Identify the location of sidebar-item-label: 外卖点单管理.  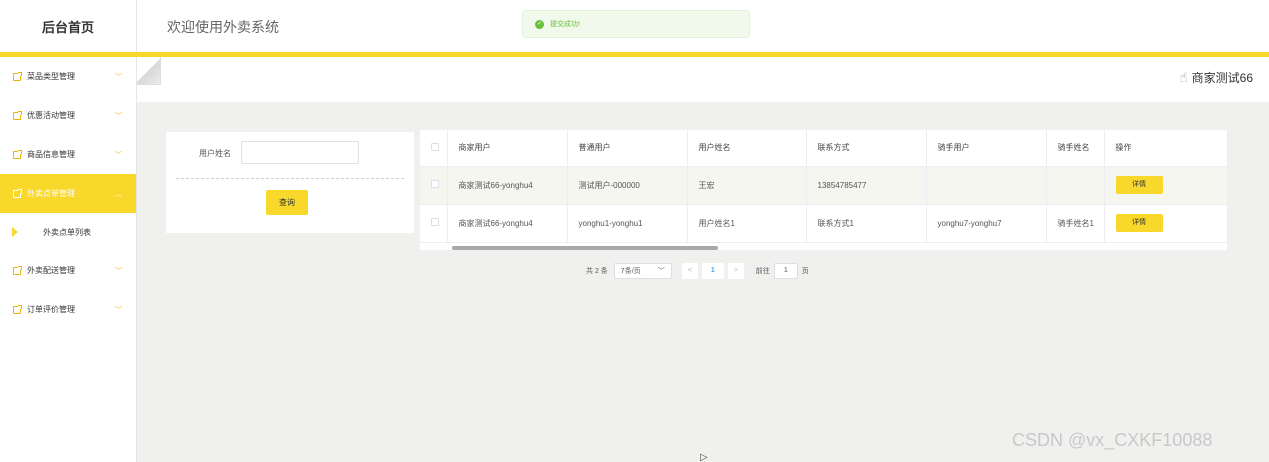
(51, 193).